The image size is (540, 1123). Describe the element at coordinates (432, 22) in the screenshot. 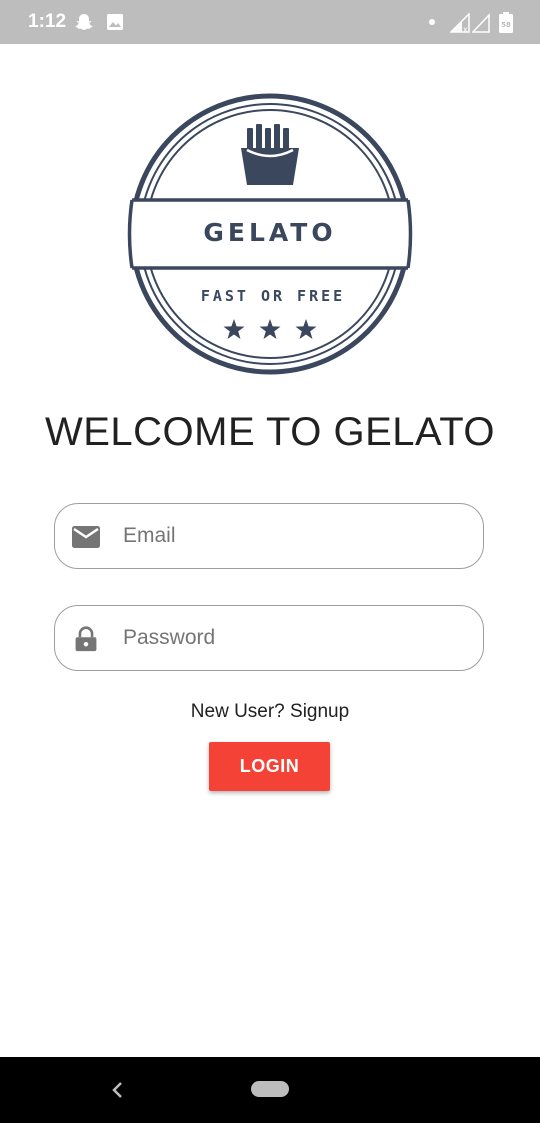

I see `dot-icon` at that location.